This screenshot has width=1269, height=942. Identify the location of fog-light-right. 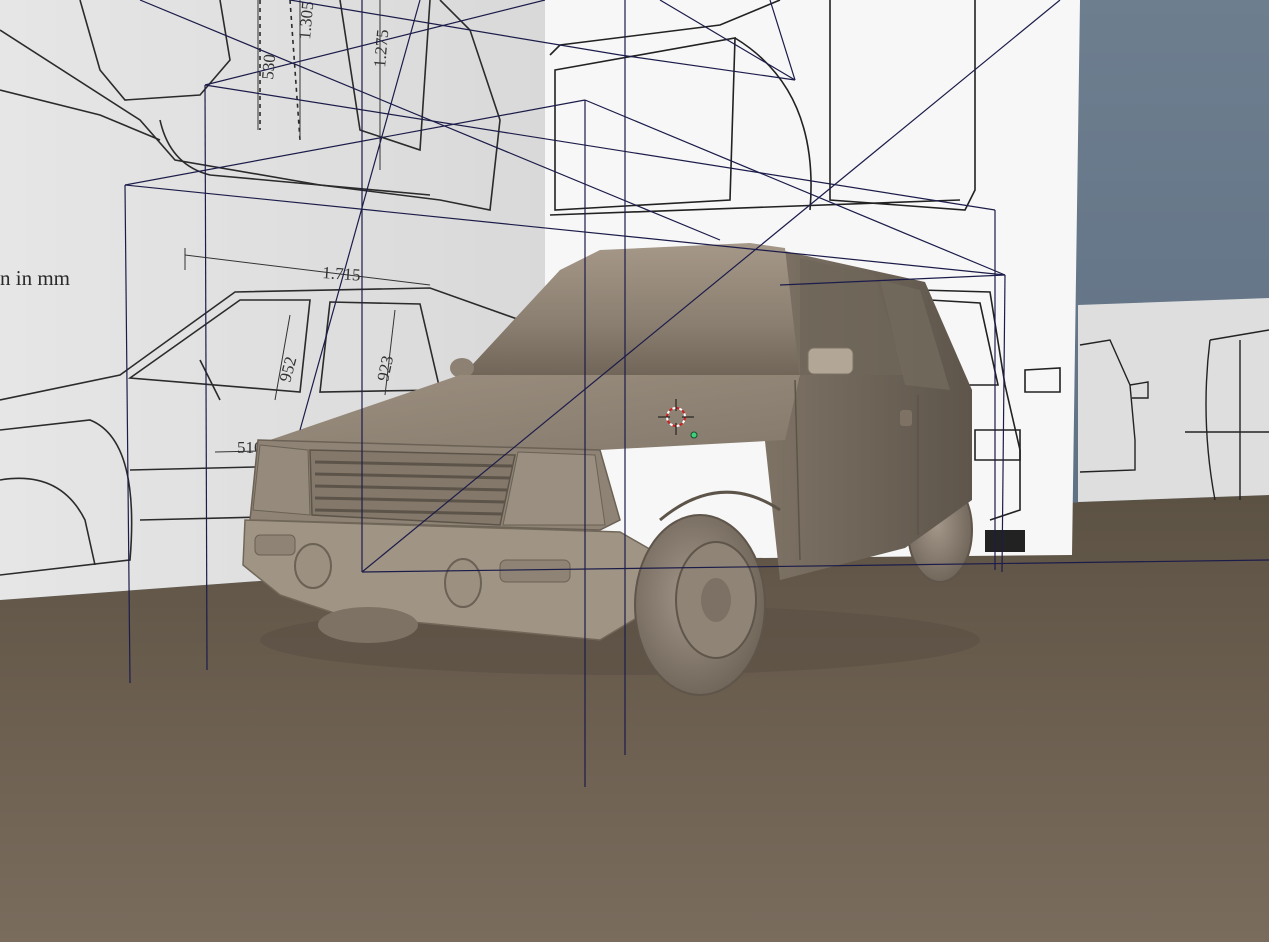
(463, 583).